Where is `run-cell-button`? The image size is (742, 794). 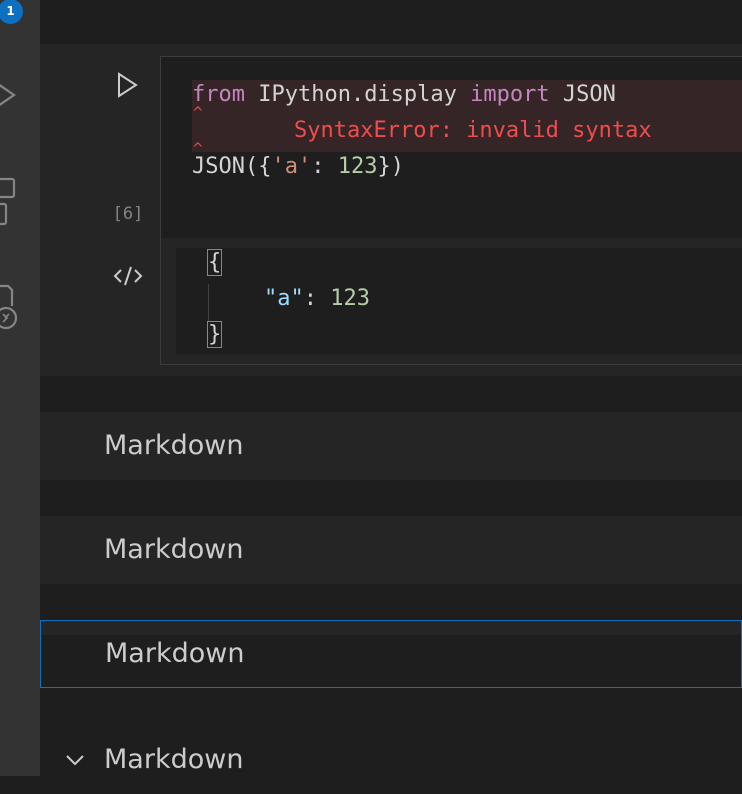
run-cell-button is located at coordinates (127, 85).